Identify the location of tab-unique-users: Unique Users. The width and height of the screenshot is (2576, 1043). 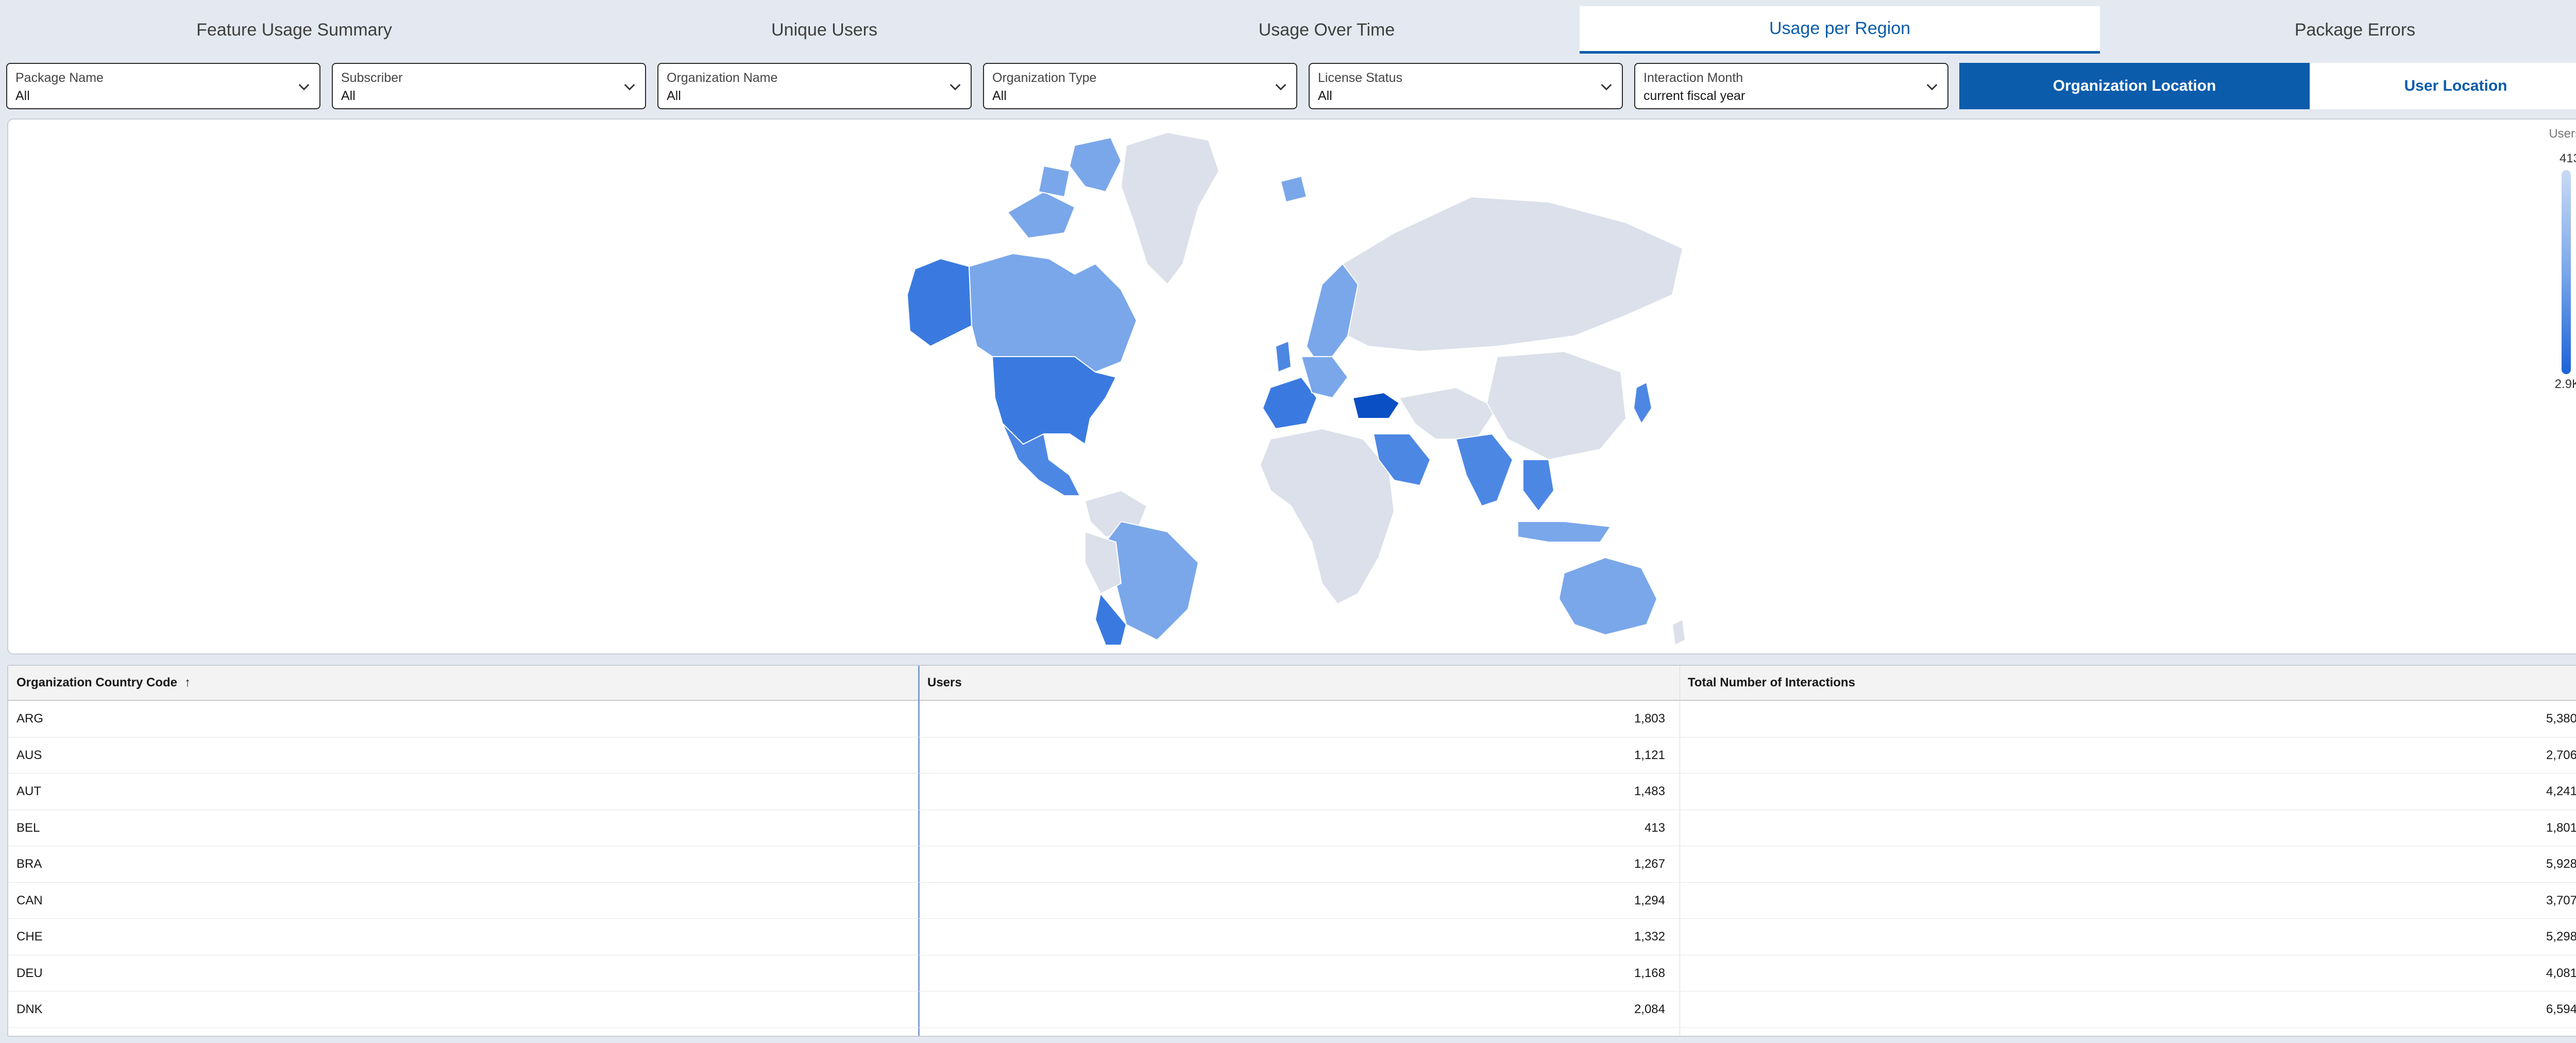
(824, 30).